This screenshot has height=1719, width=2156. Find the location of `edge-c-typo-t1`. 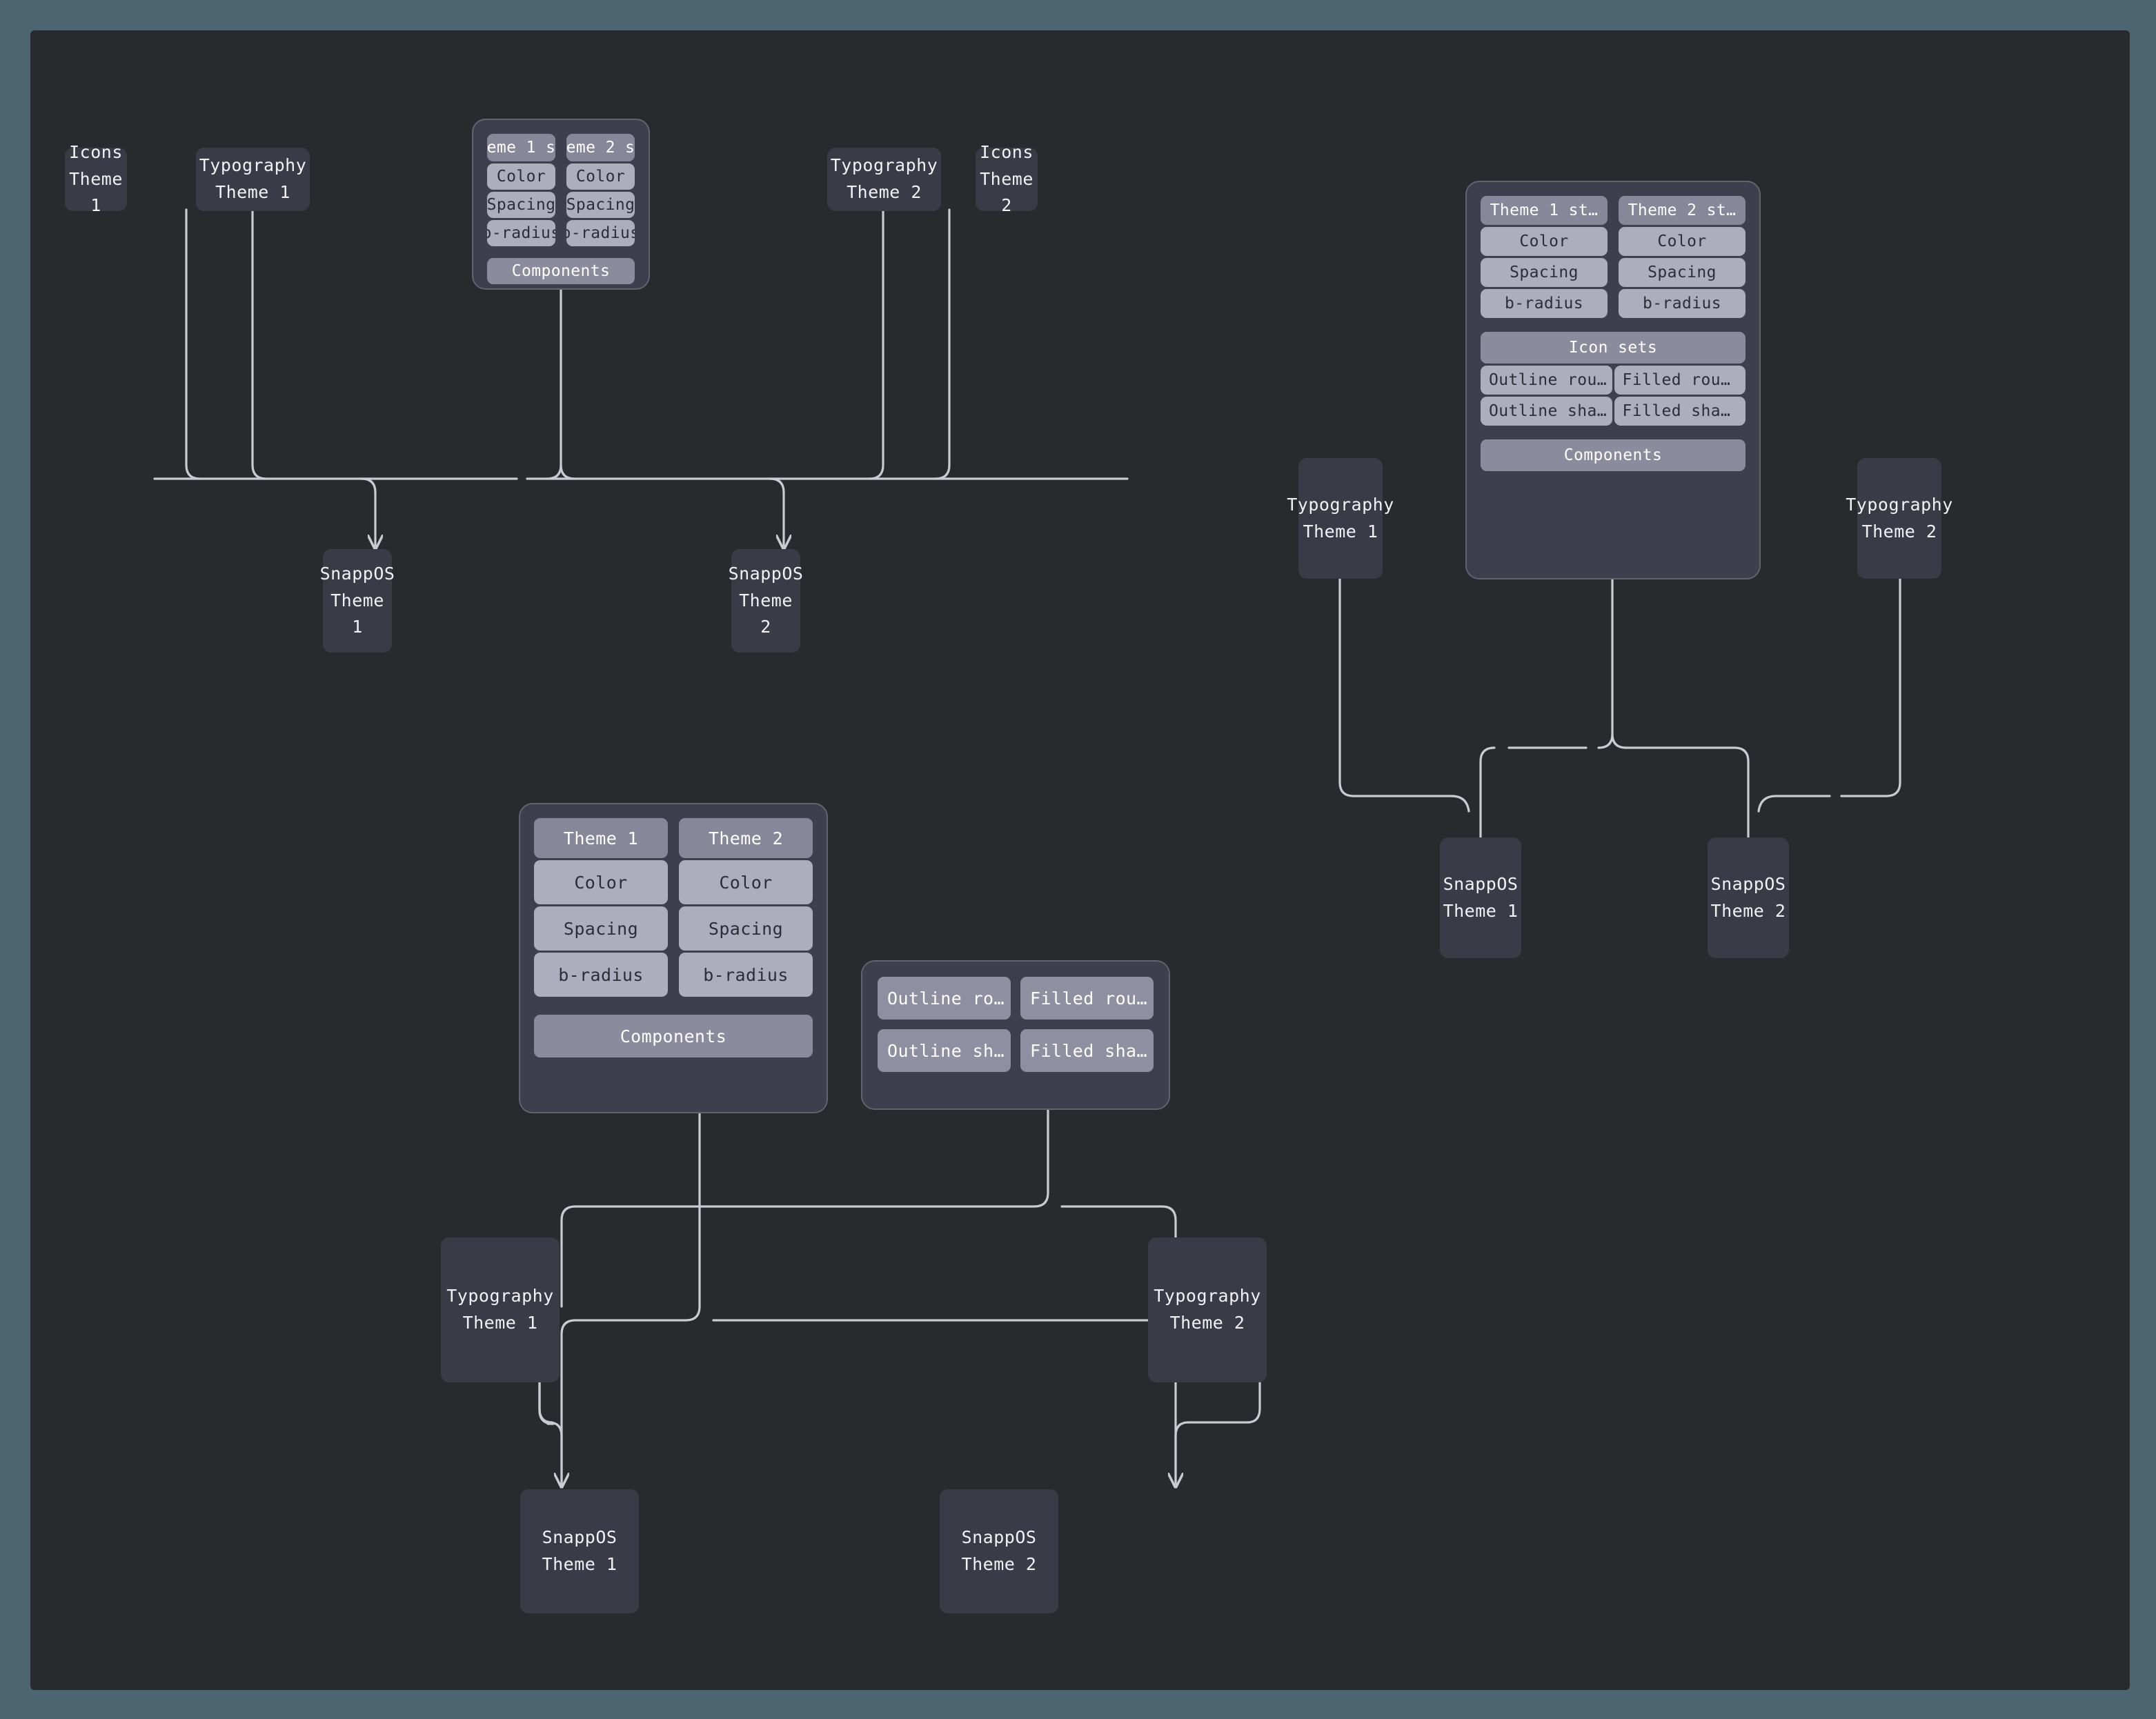

edge-c-typo-t1 is located at coordinates (546, 1403).